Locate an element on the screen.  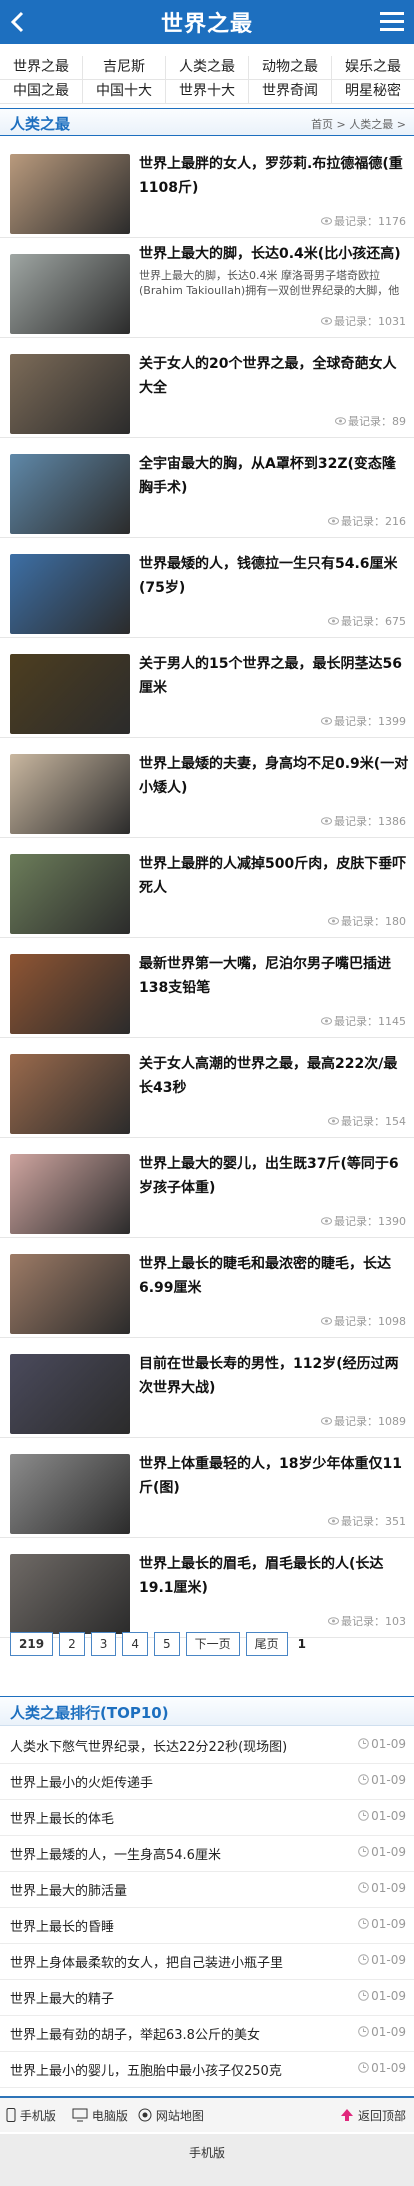
ranking-item: 世界上最小的火炬传递手 01-09 is located at coordinates (207, 1782).